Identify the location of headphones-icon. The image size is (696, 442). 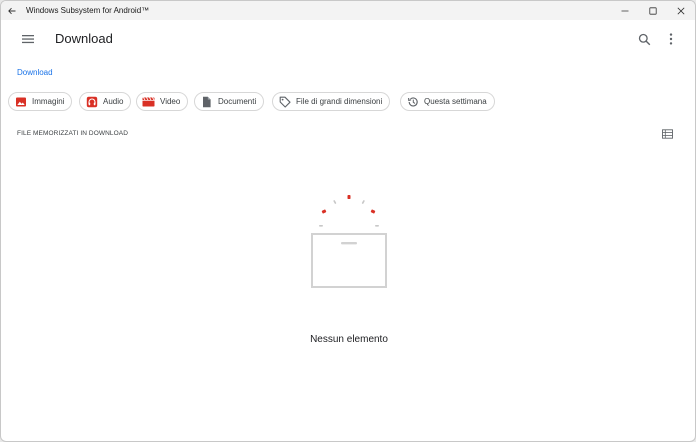
(91, 101).